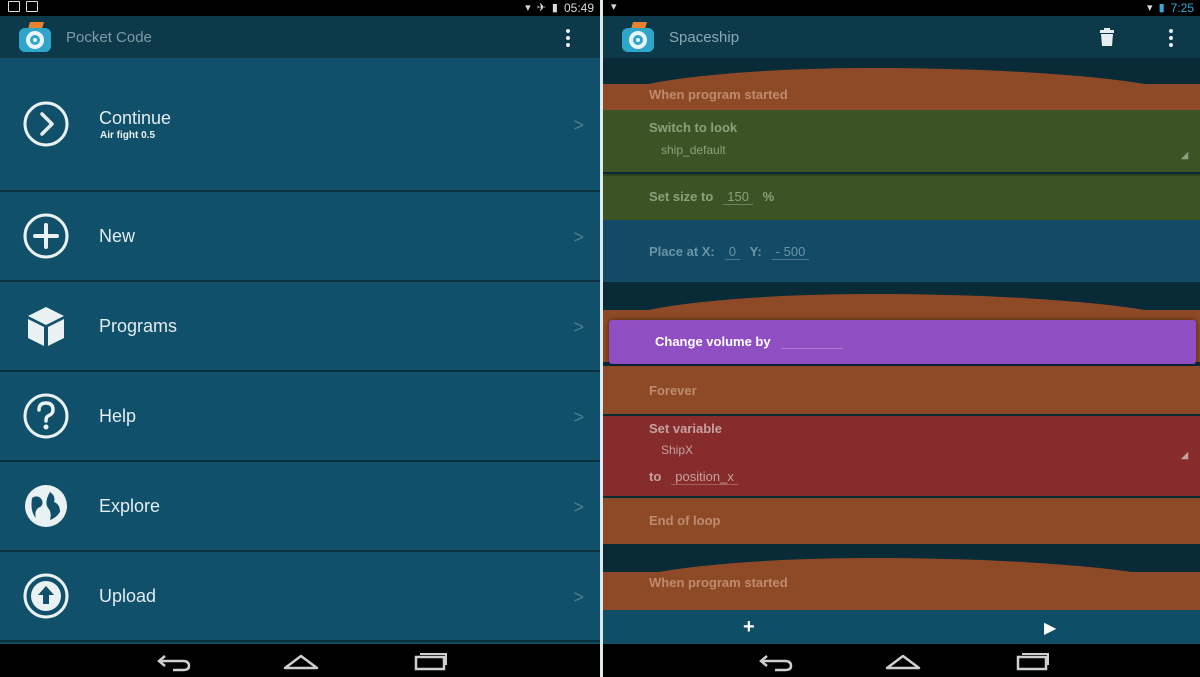 The image size is (1200, 677). Describe the element at coordinates (128, 135) in the screenshot. I see `continue-subtitle: Air fight 0.5` at that location.